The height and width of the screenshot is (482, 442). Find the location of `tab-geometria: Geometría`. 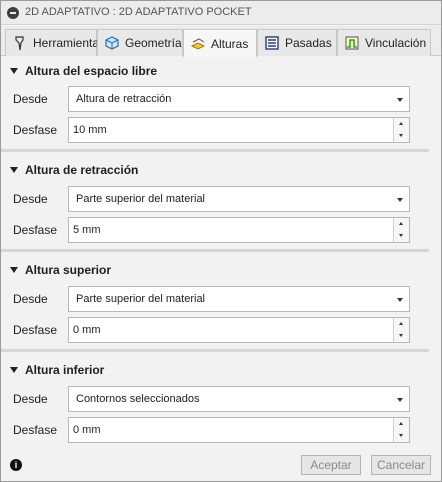

tab-geometria: Geometría is located at coordinates (140, 42).